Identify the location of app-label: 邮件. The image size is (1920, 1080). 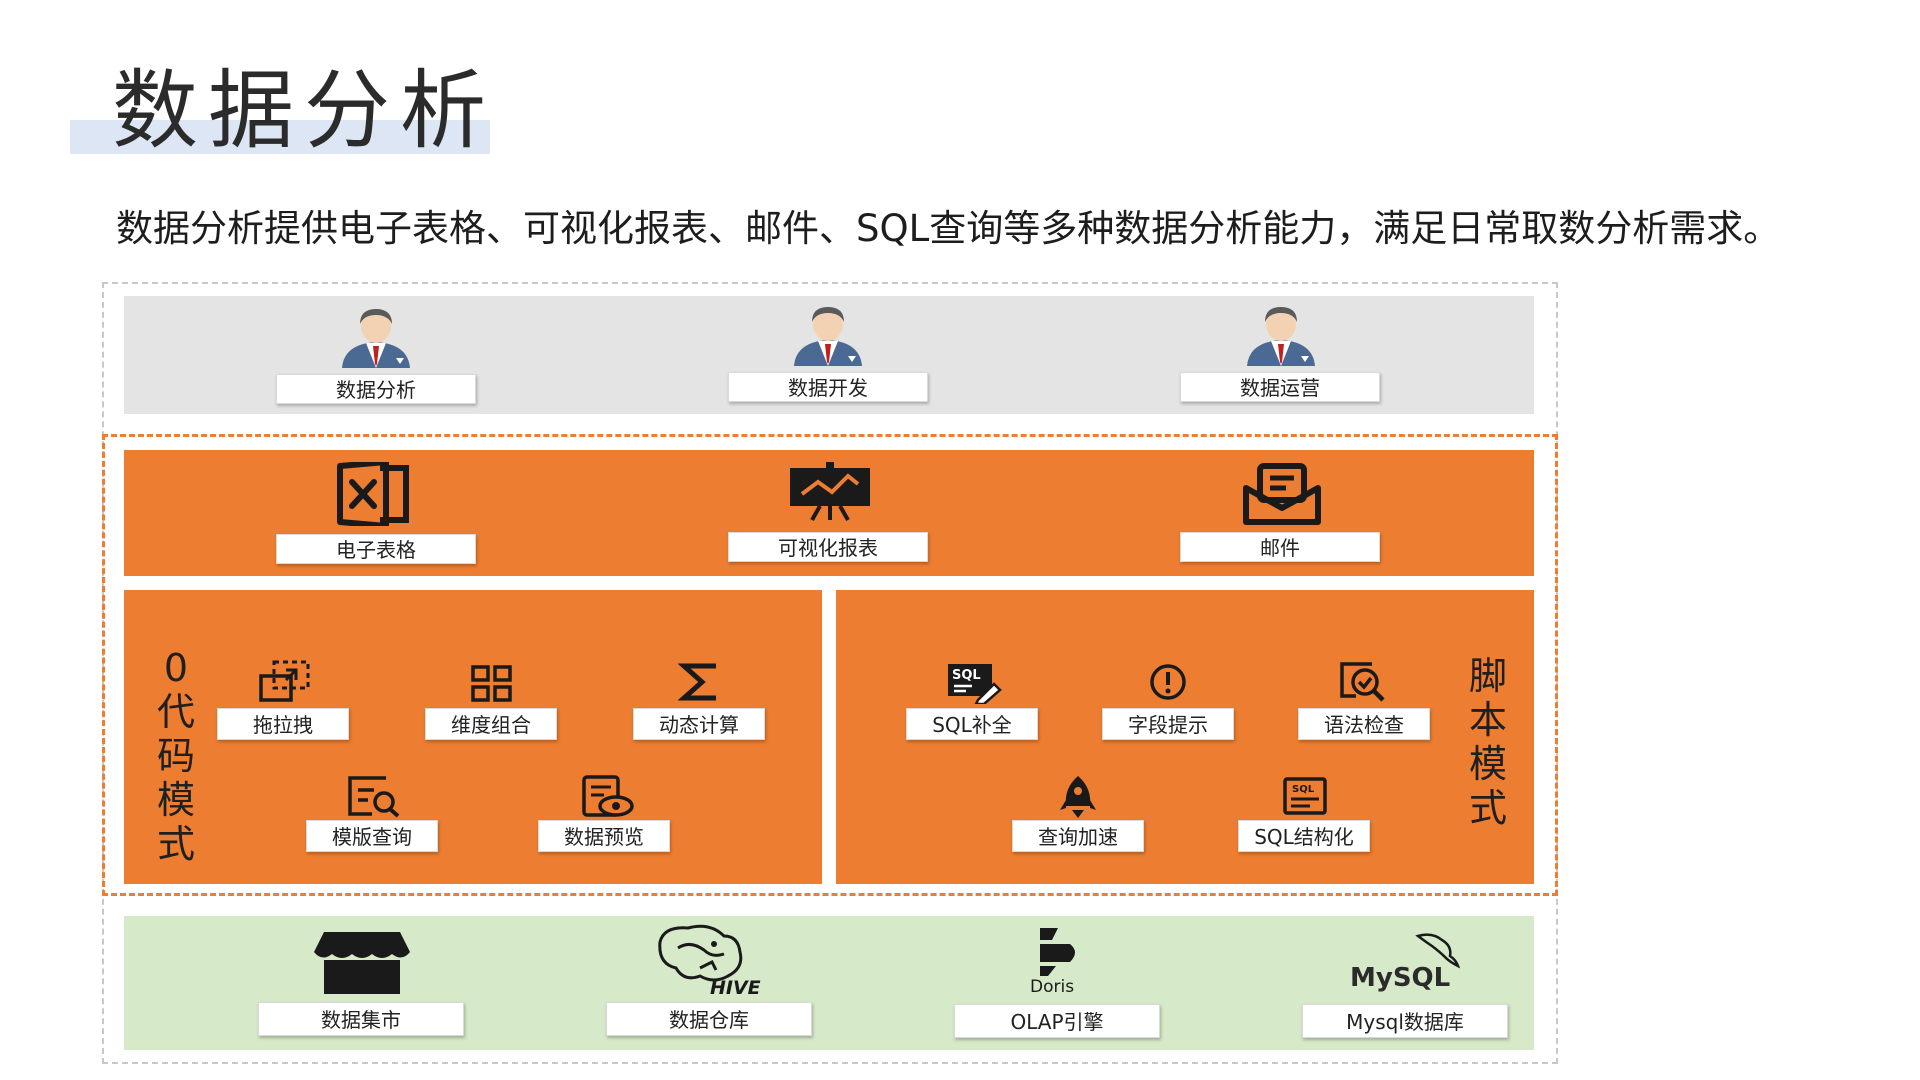
(1280, 547).